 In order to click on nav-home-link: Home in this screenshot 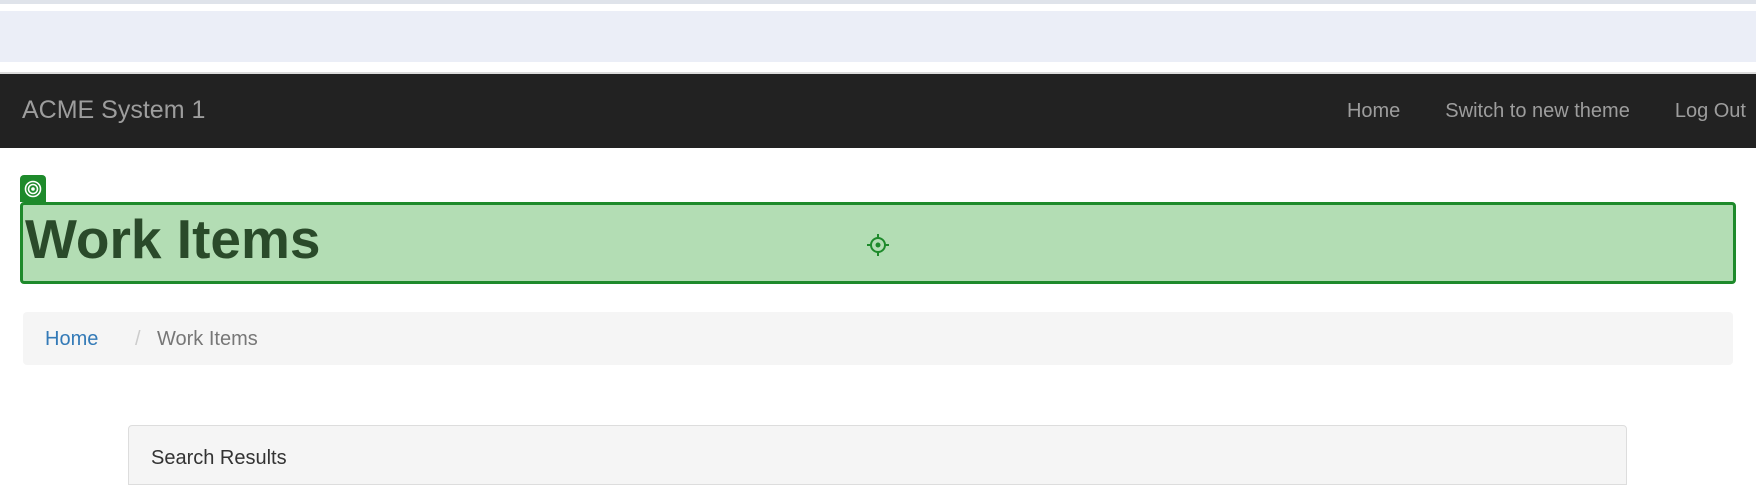, I will do `click(1373, 111)`.